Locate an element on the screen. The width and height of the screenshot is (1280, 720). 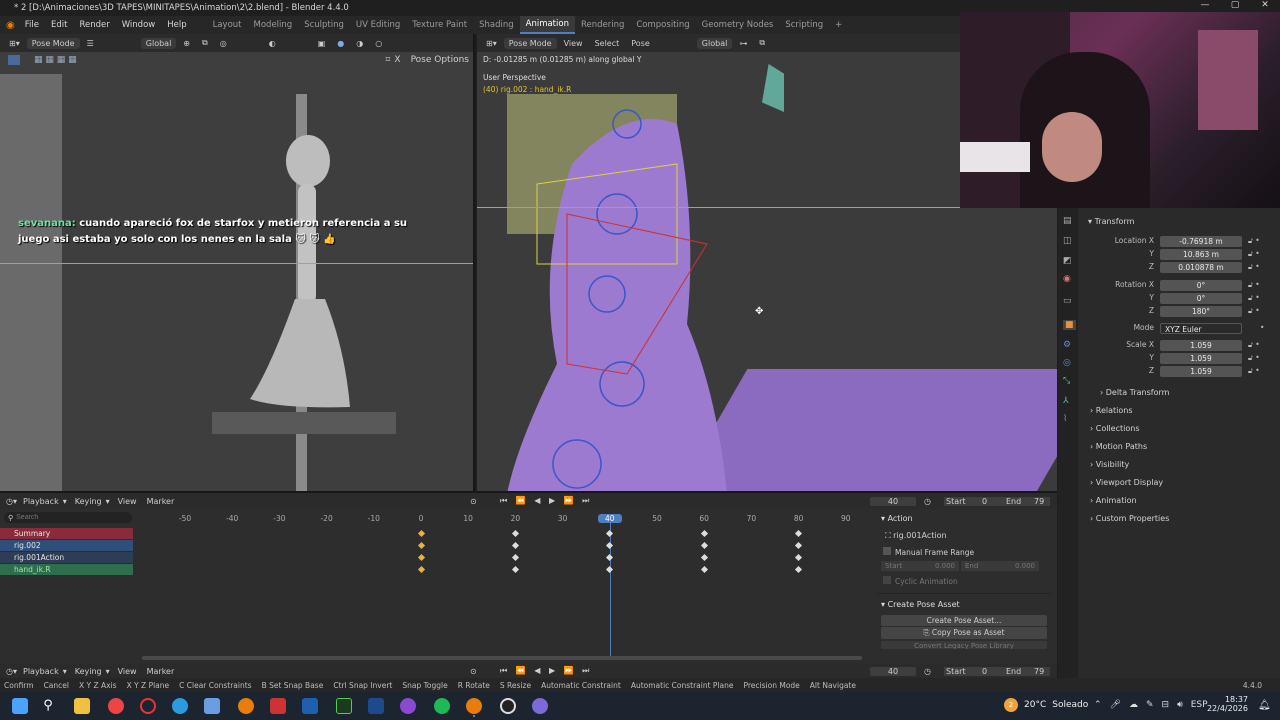
right-orientation-dropdown: Global is located at coordinates (714, 43).